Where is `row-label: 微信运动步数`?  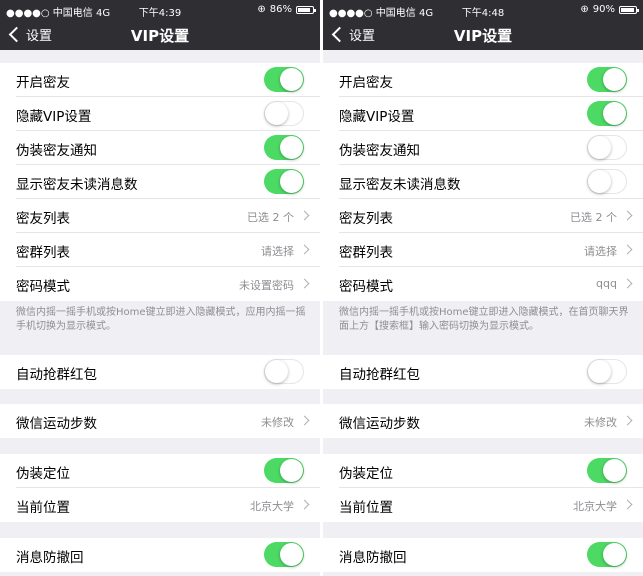 row-label: 微信运动步数 is located at coordinates (379, 424).